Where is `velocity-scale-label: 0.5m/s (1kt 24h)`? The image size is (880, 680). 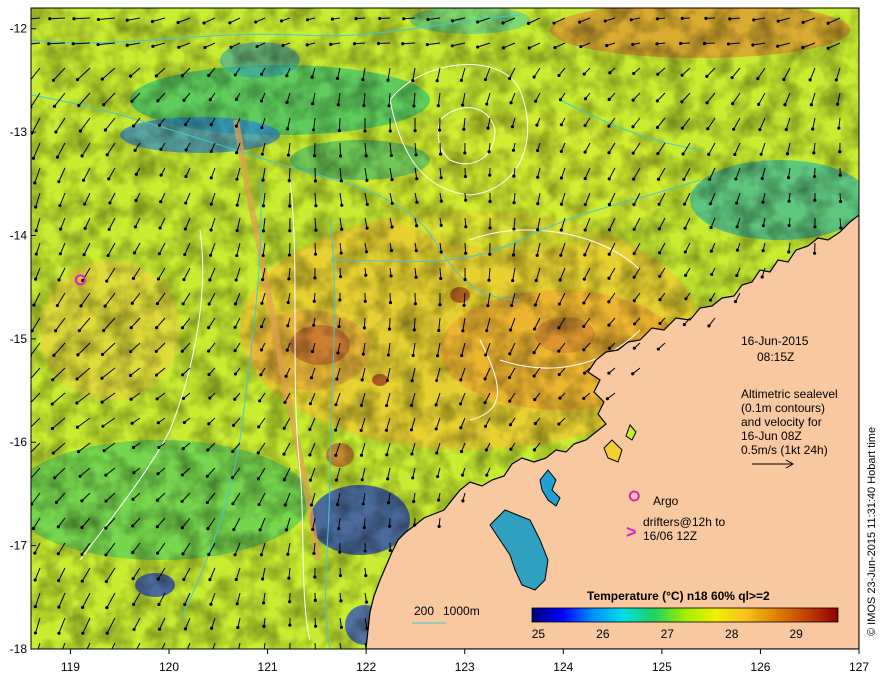
velocity-scale-label: 0.5m/s (1kt 24h) is located at coordinates (784, 450).